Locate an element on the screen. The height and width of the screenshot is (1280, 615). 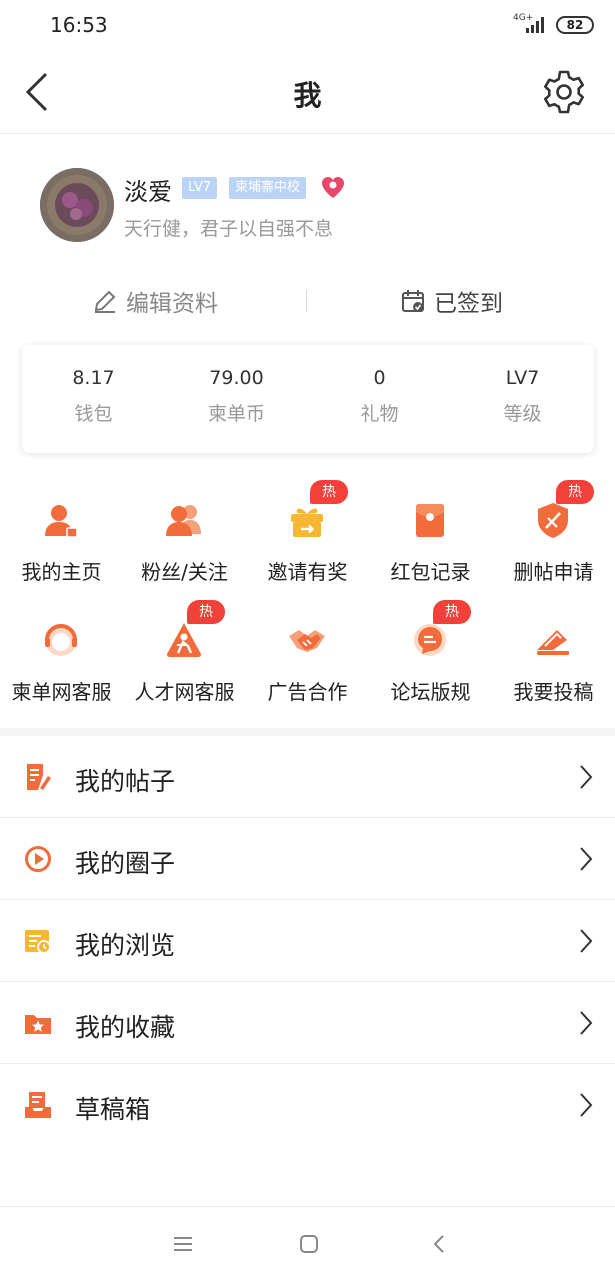
menu-item-drafts: 草稿箱 is located at coordinates (307, 1105).